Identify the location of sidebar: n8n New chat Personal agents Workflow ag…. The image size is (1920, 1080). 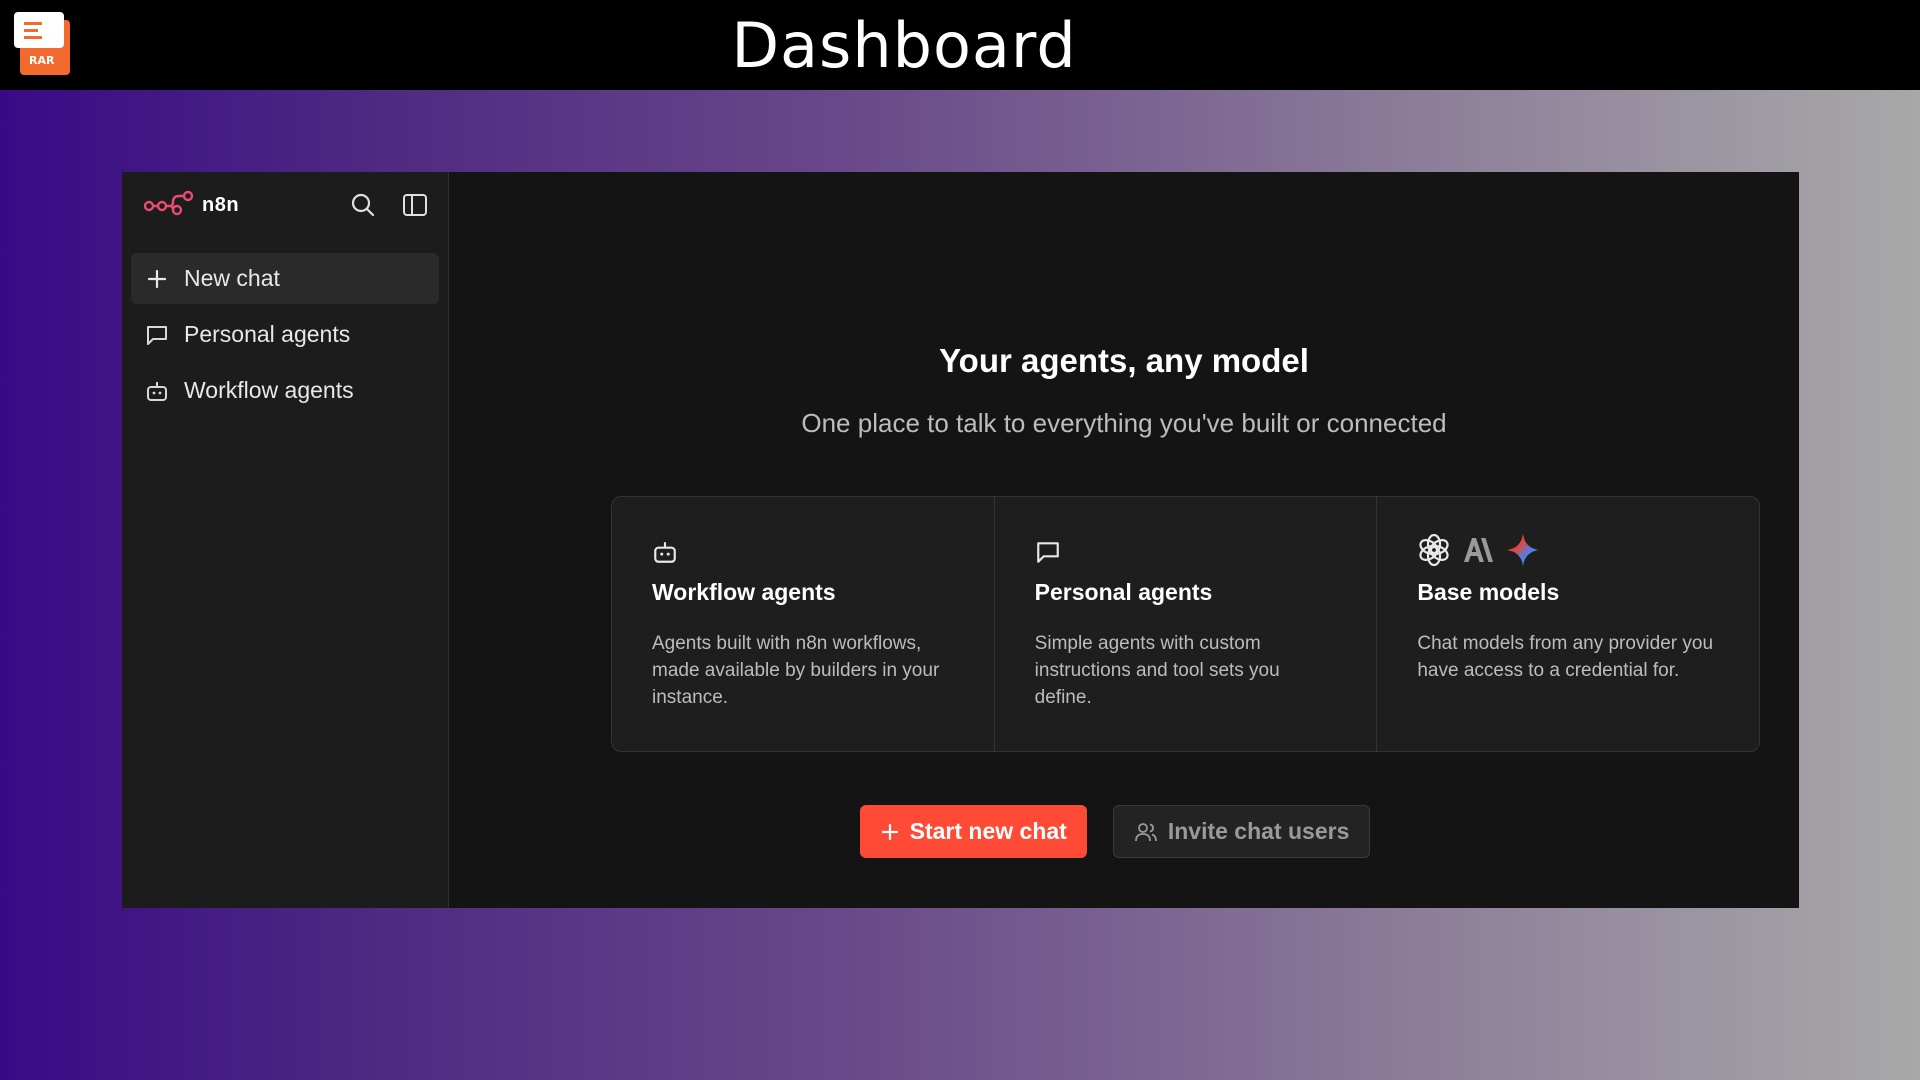
(285, 540).